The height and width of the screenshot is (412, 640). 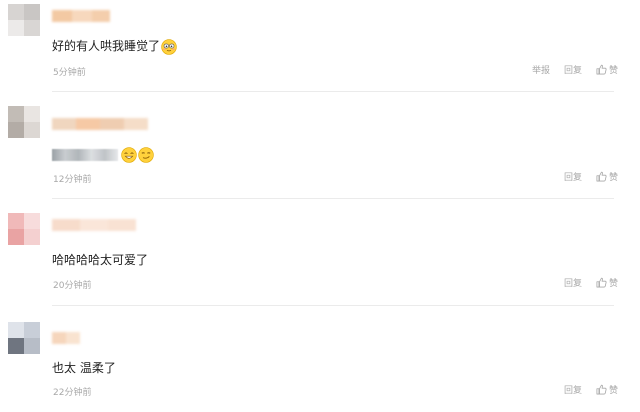 I want to click on comment-actions: 举报 回复 赞, so click(x=575, y=69).